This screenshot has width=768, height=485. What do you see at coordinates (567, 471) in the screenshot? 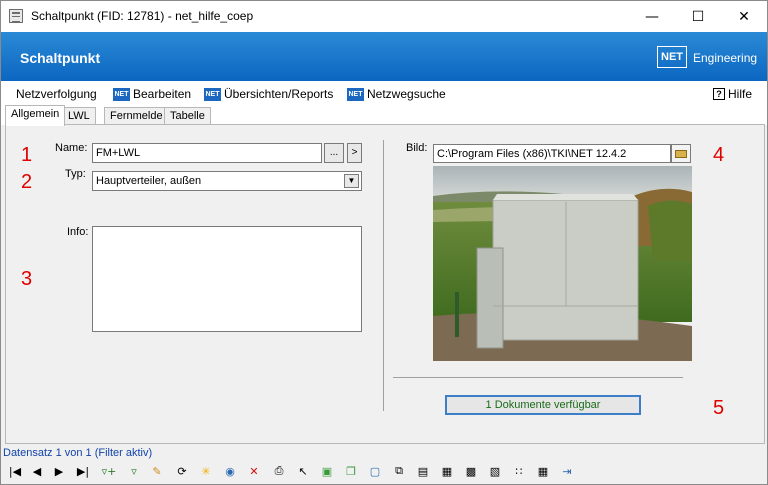
I see `exit-icon: ⇥` at bounding box center [567, 471].